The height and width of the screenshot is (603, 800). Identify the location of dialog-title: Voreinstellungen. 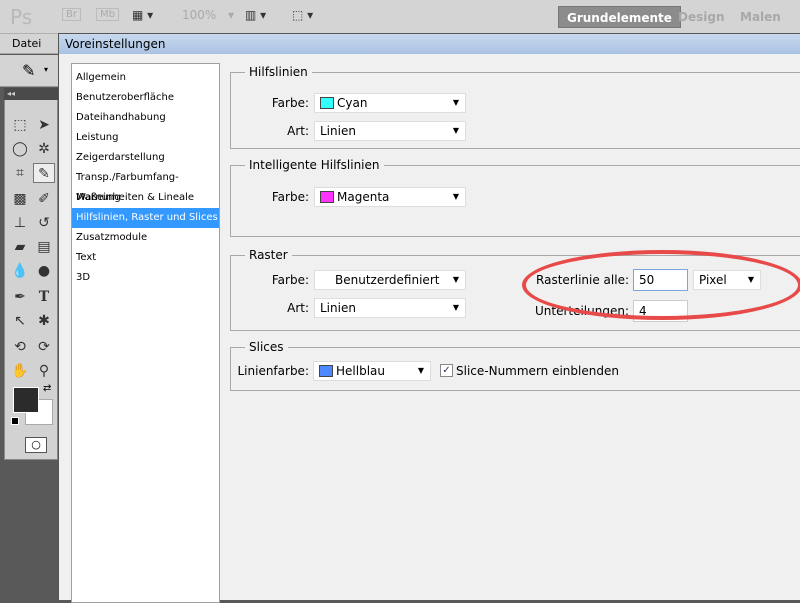
(429, 44).